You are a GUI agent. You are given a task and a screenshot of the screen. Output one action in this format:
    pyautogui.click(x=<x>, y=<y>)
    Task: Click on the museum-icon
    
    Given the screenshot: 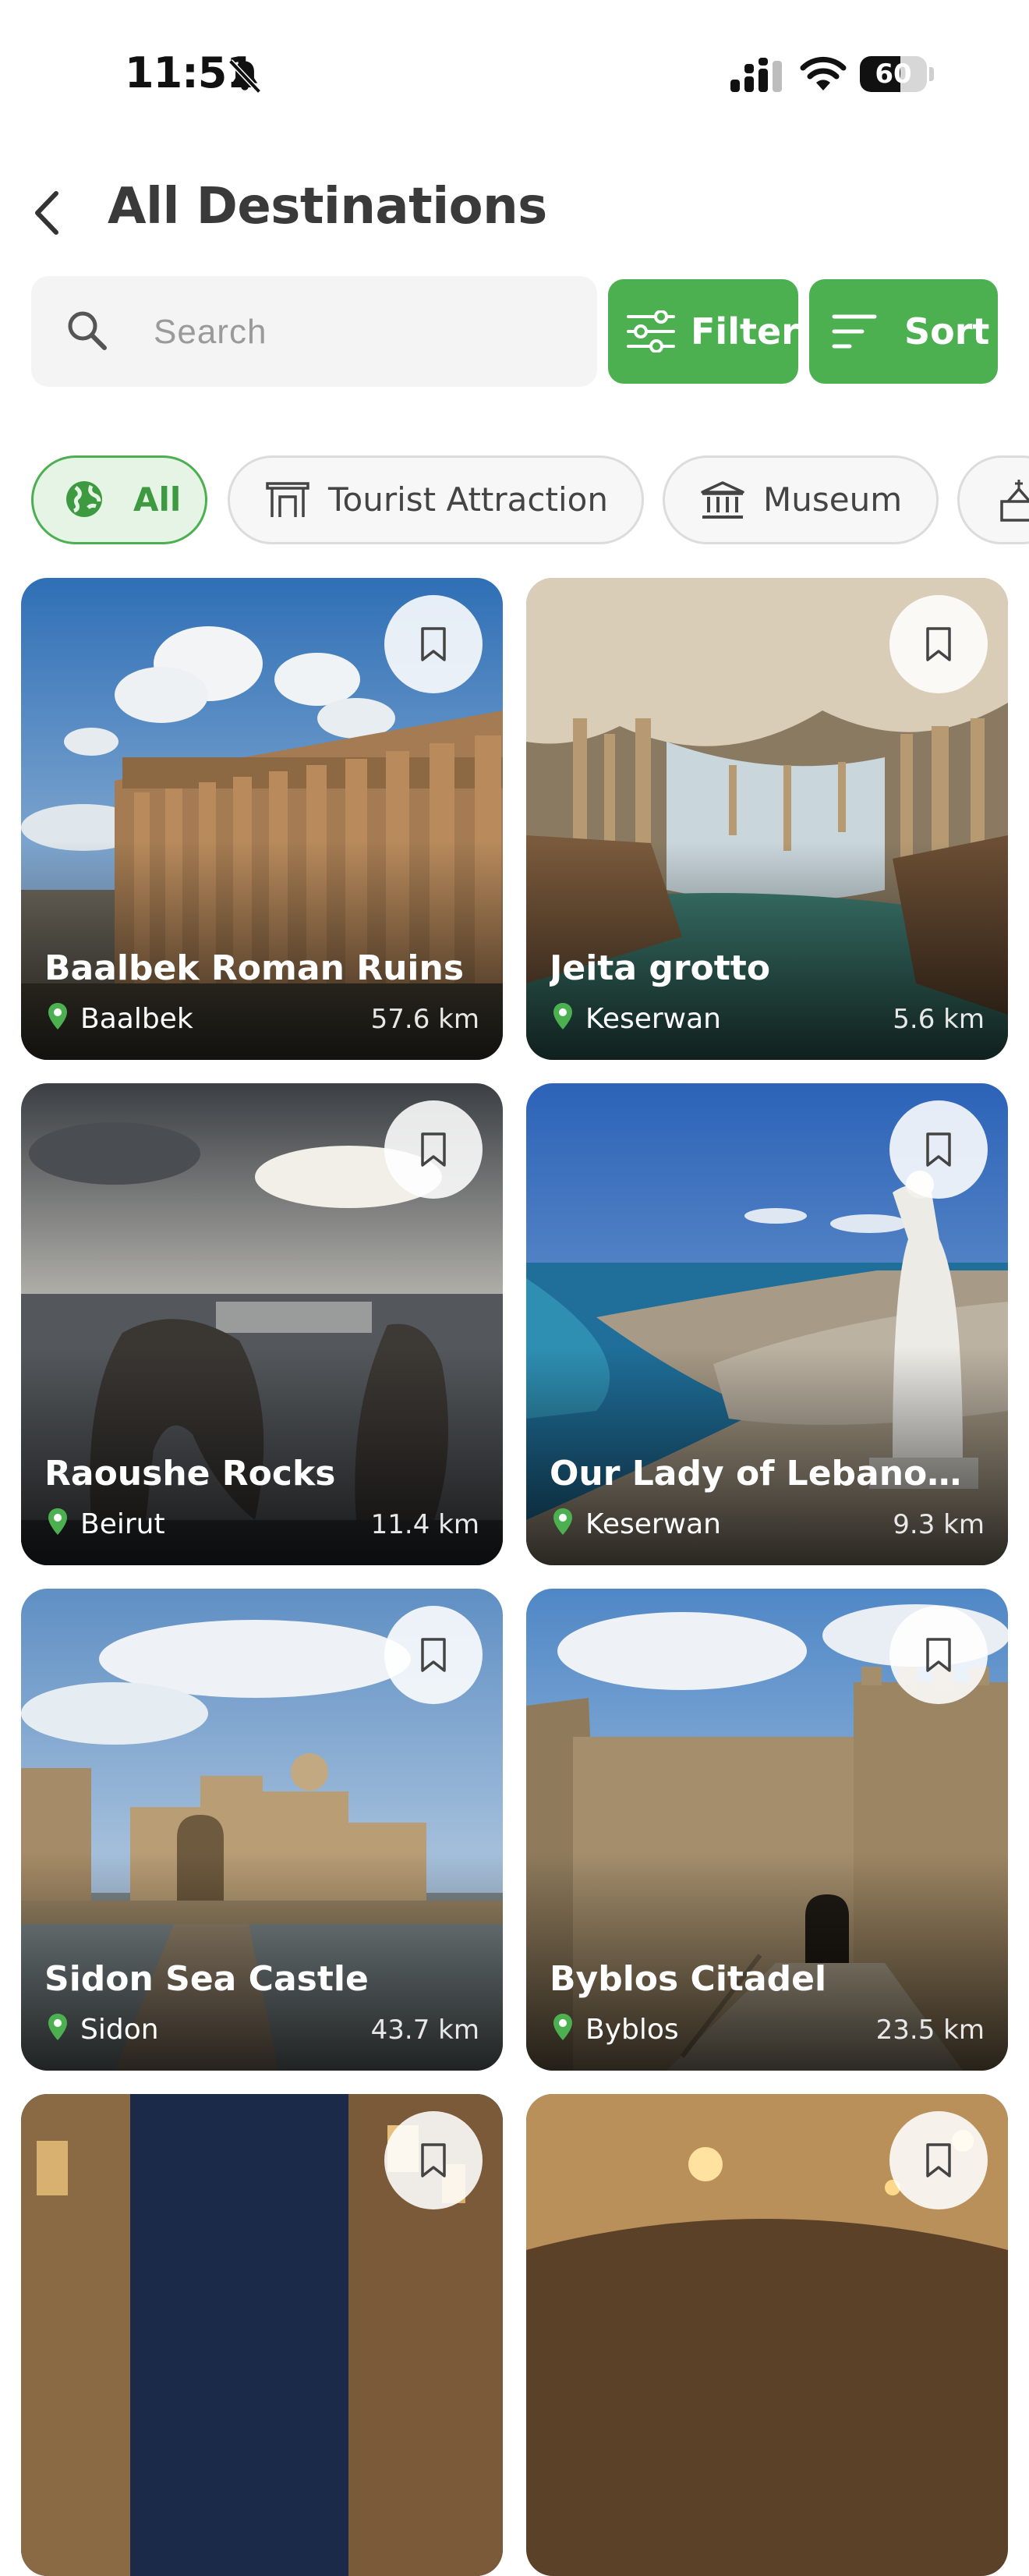 What is the action you would take?
    pyautogui.click(x=722, y=500)
    